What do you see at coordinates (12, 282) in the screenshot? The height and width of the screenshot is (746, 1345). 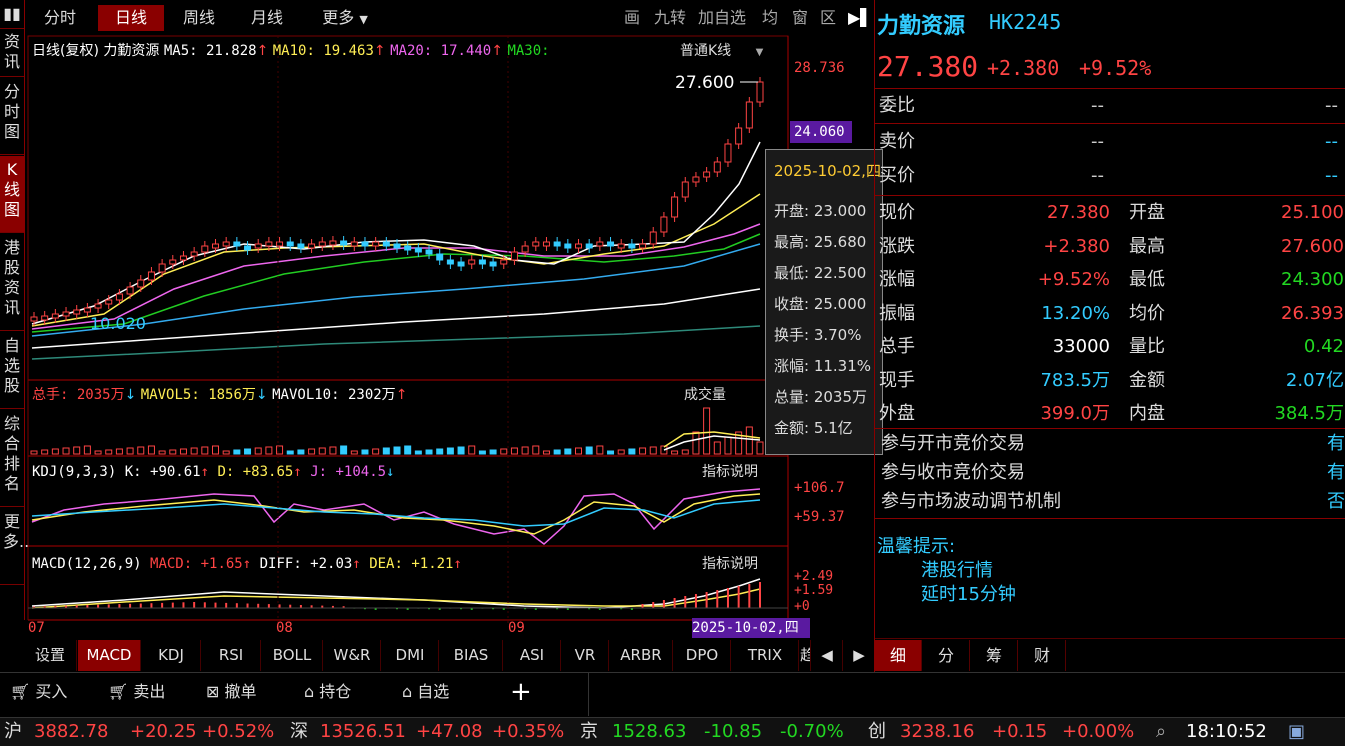 I see `left-tab-hk-news: 港股资讯` at bounding box center [12, 282].